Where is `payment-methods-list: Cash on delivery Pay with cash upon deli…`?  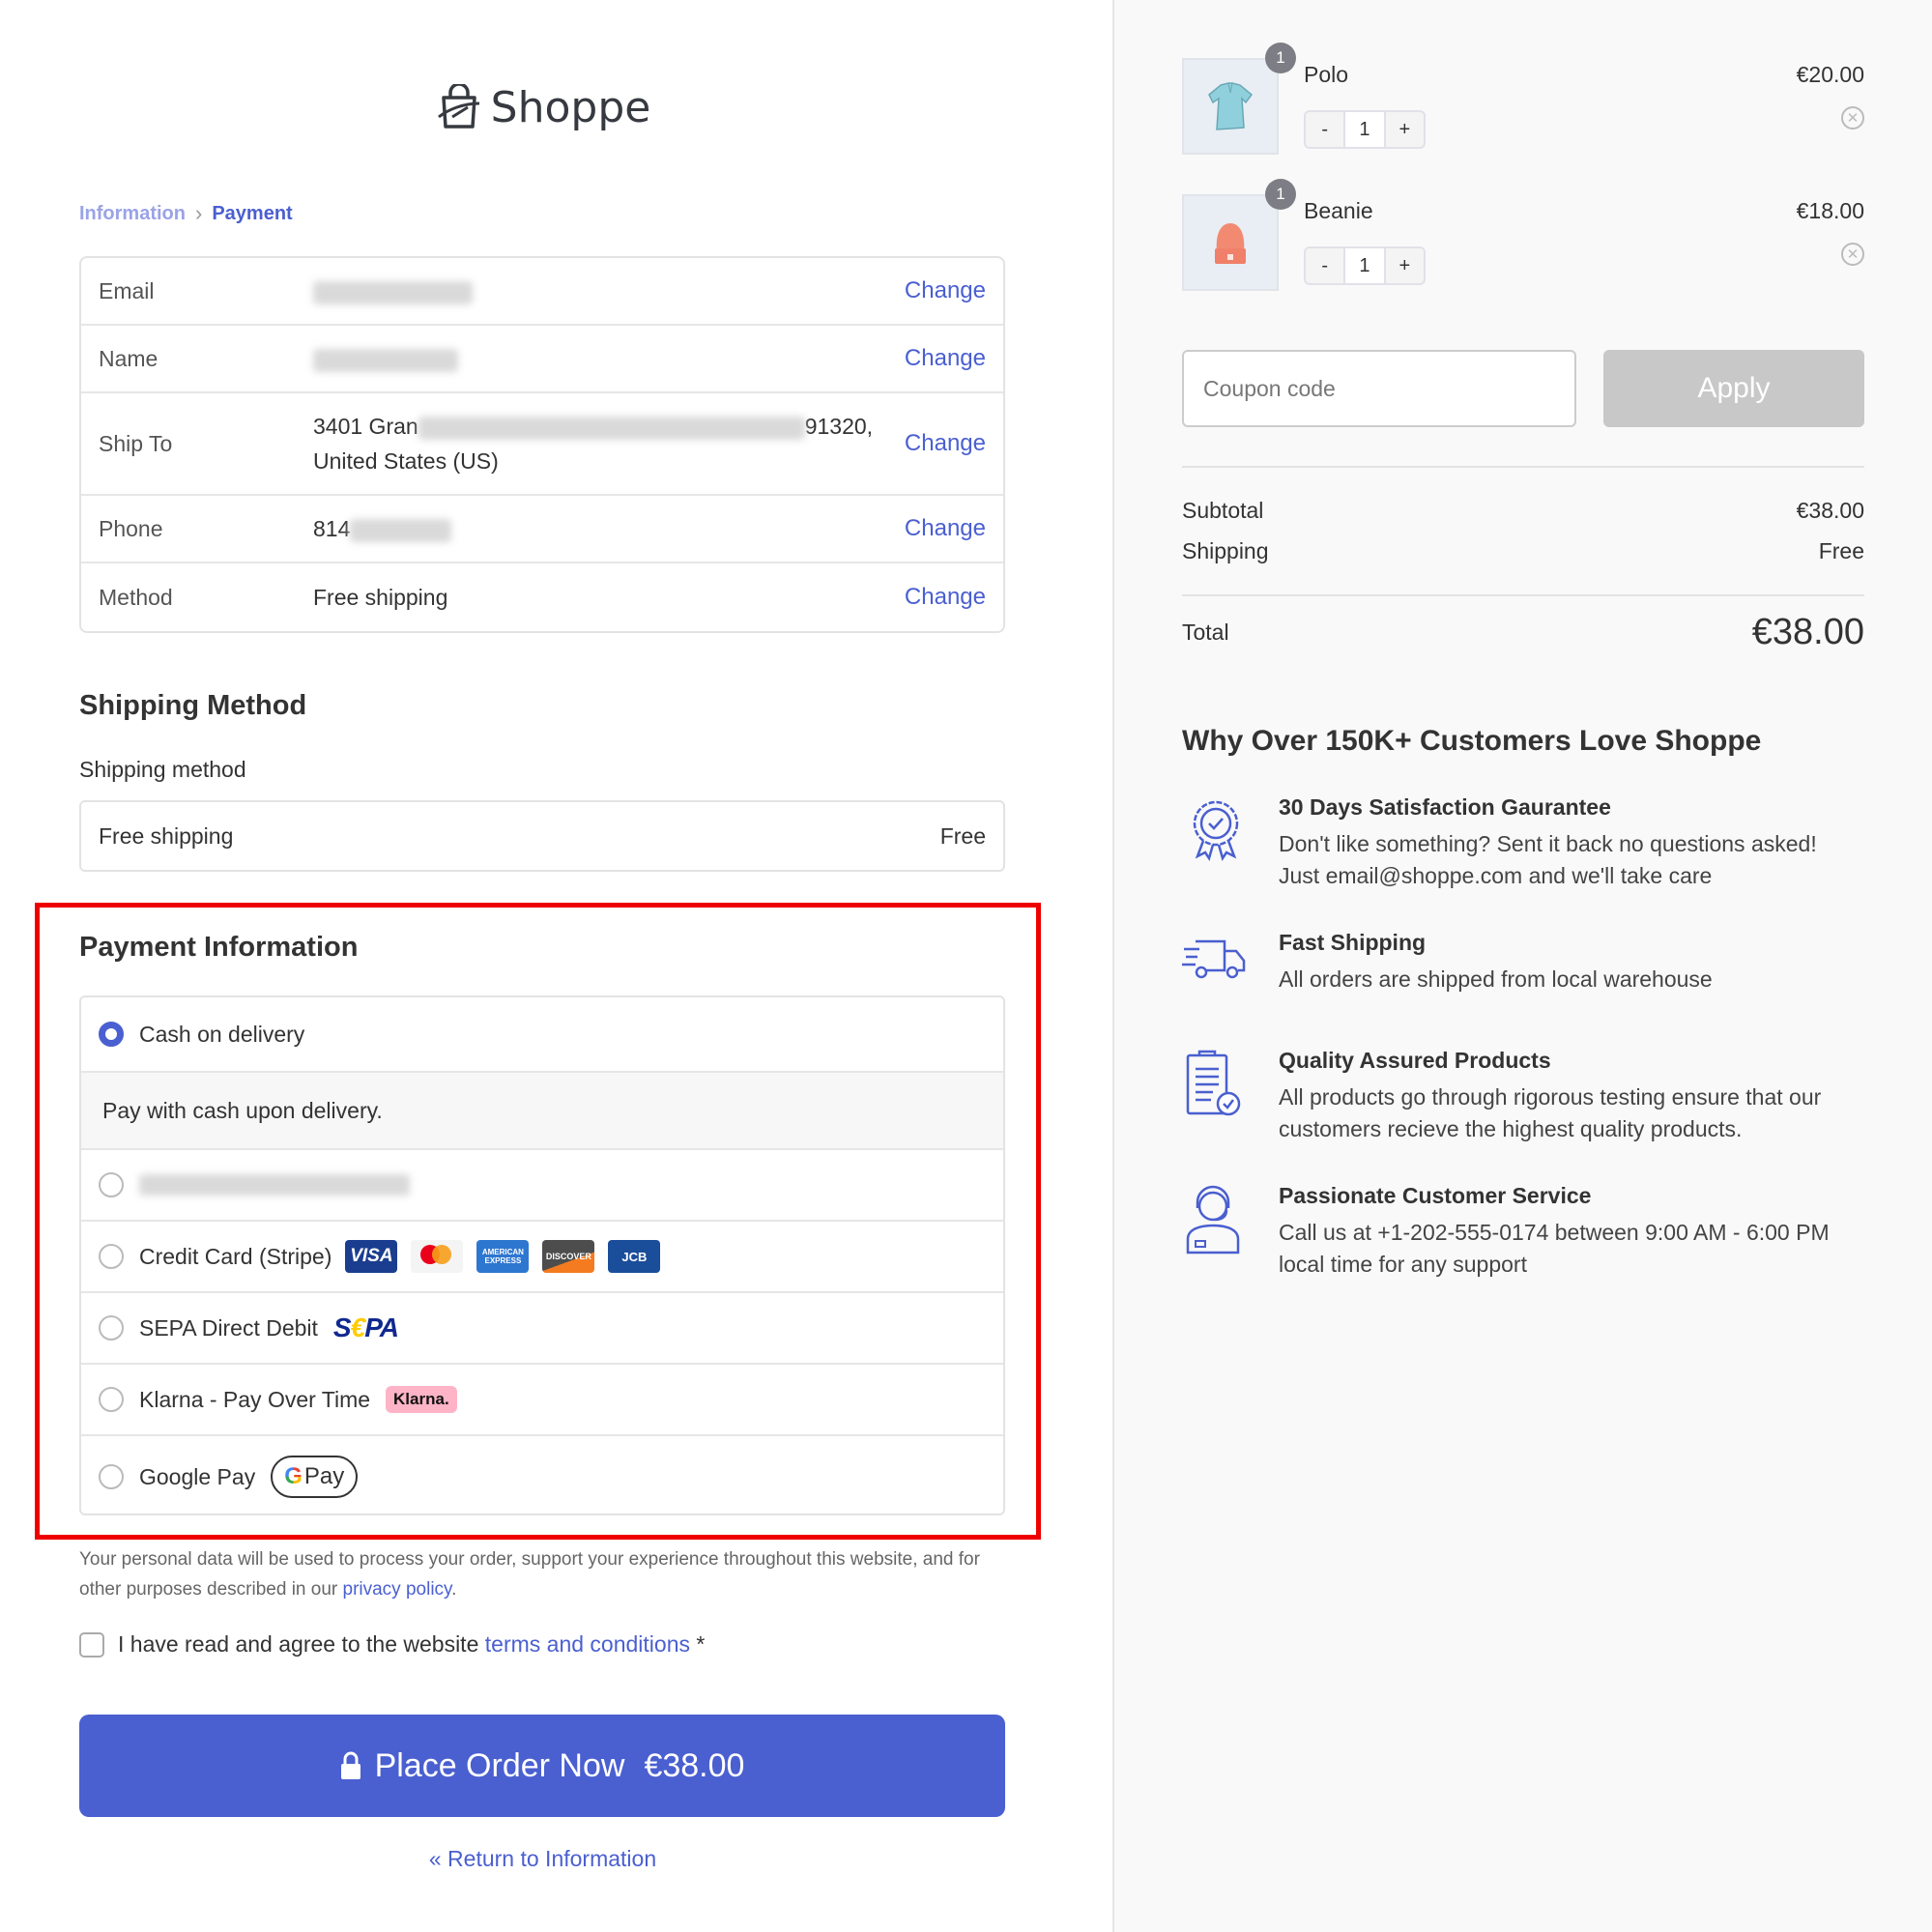
payment-methods-list: Cash on delivery Pay with cash upon deli… is located at coordinates (542, 1255).